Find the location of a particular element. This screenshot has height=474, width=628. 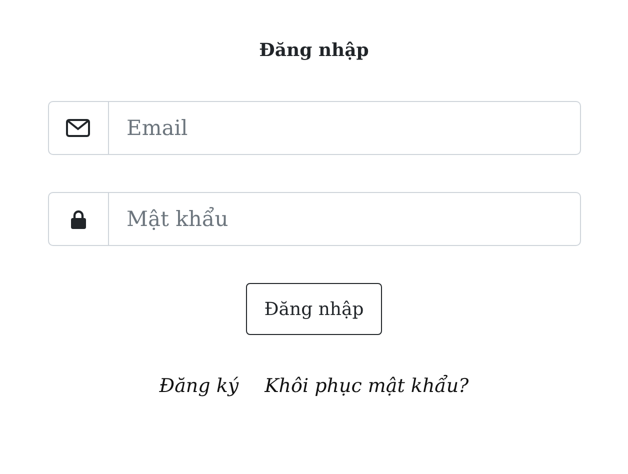

envelope-icon is located at coordinates (78, 128).